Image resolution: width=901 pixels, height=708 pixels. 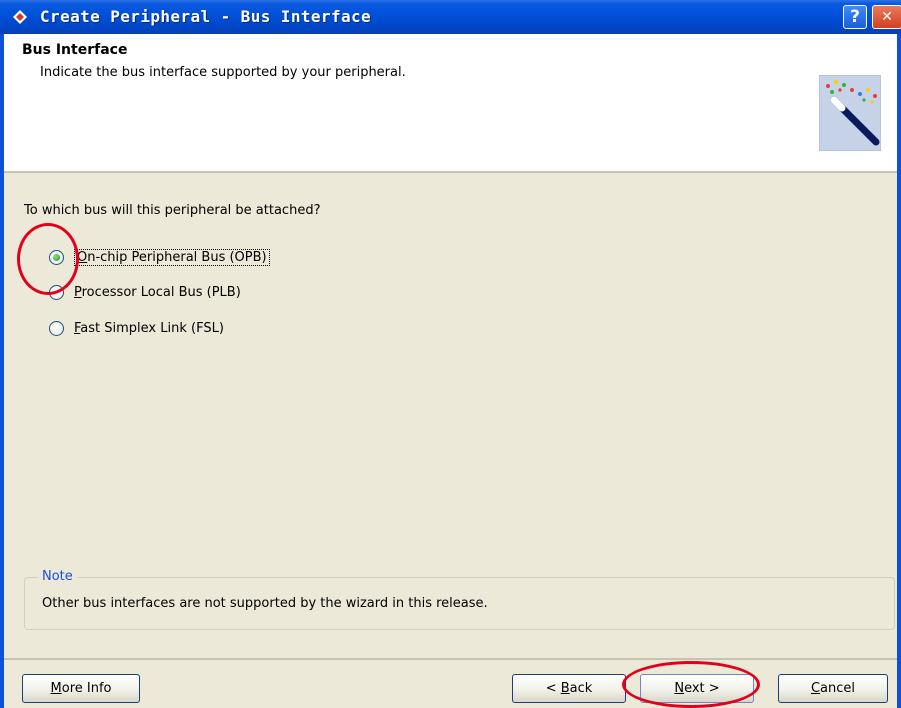 I want to click on help-icon: ?, so click(x=855, y=17).